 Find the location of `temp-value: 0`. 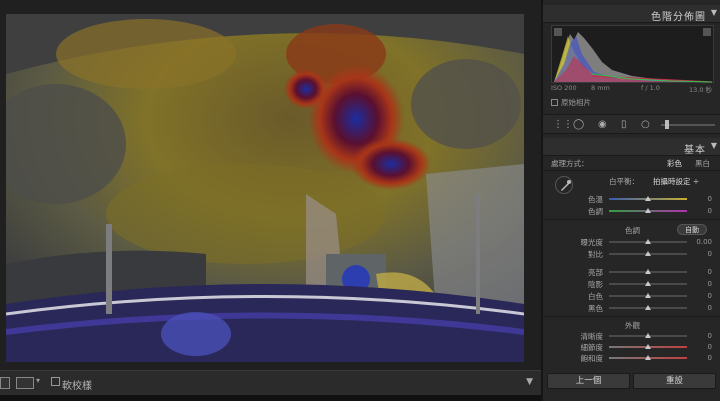

temp-value: 0 is located at coordinates (700, 199).